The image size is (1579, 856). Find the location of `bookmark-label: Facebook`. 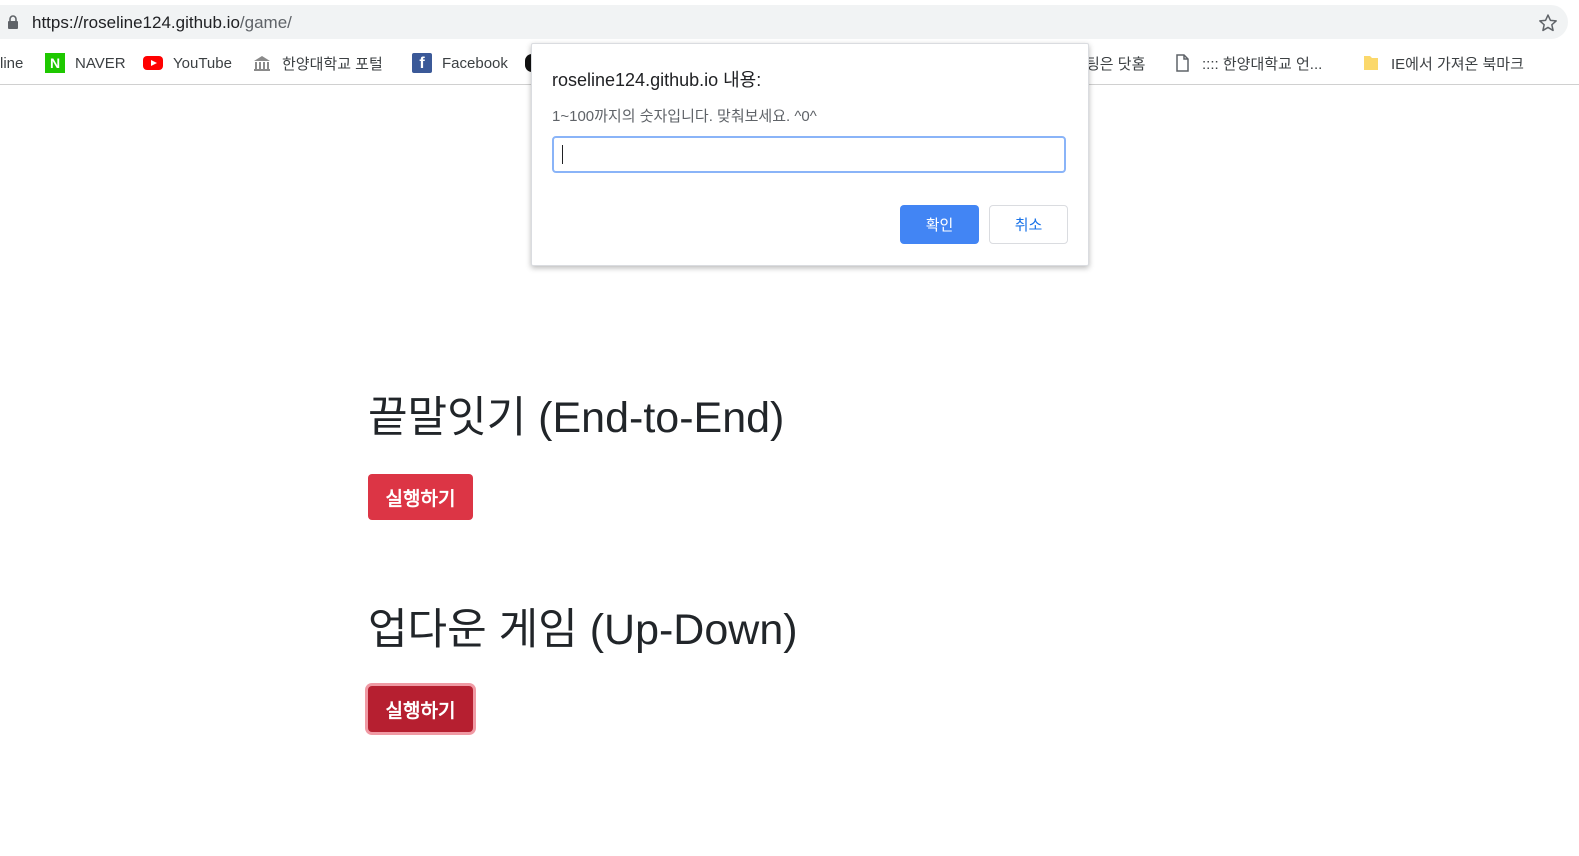

bookmark-label: Facebook is located at coordinates (475, 63).